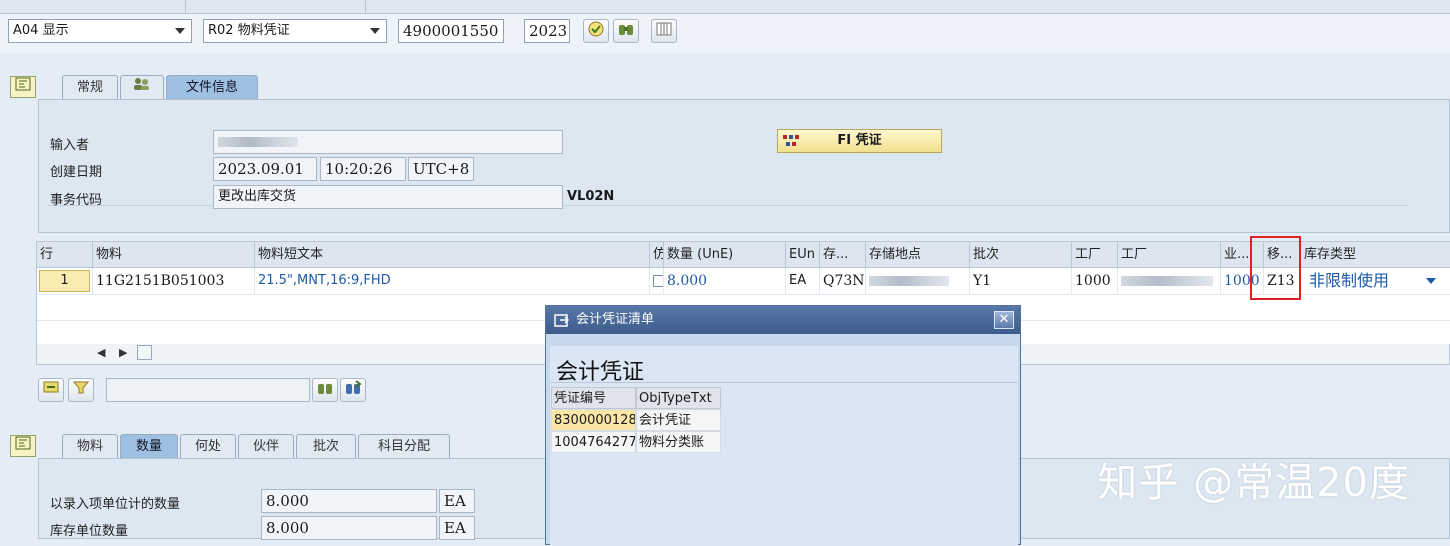  Describe the element at coordinates (457, 528) in the screenshot. I see `qty-stock-unit: EA` at that location.